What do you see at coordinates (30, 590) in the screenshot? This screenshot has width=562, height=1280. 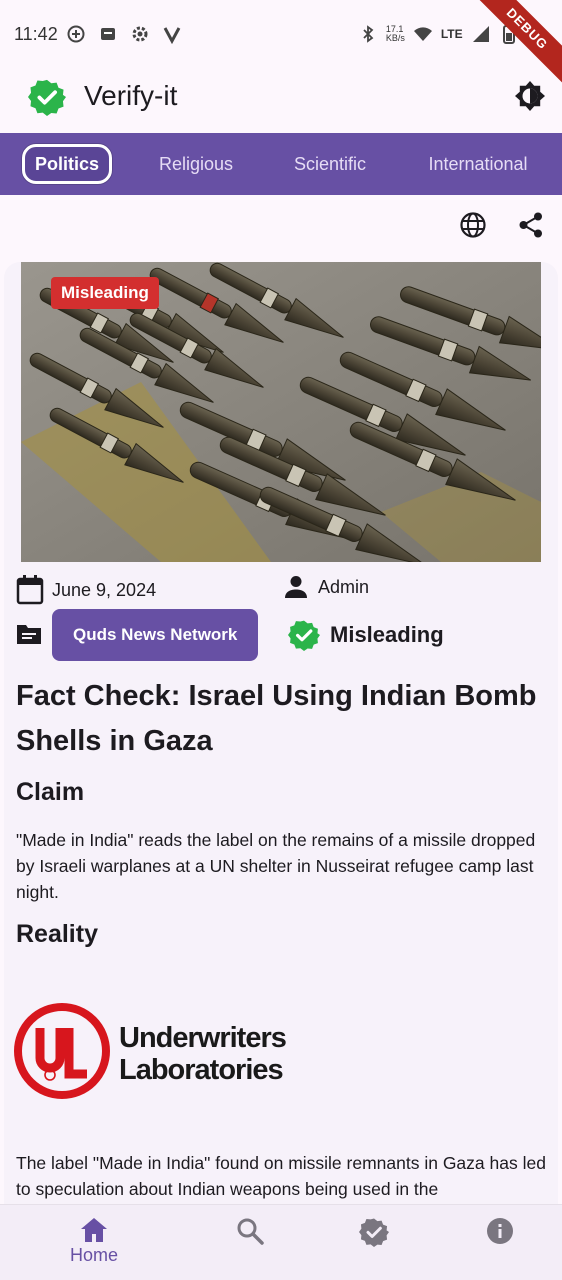 I see `calendar-icon` at bounding box center [30, 590].